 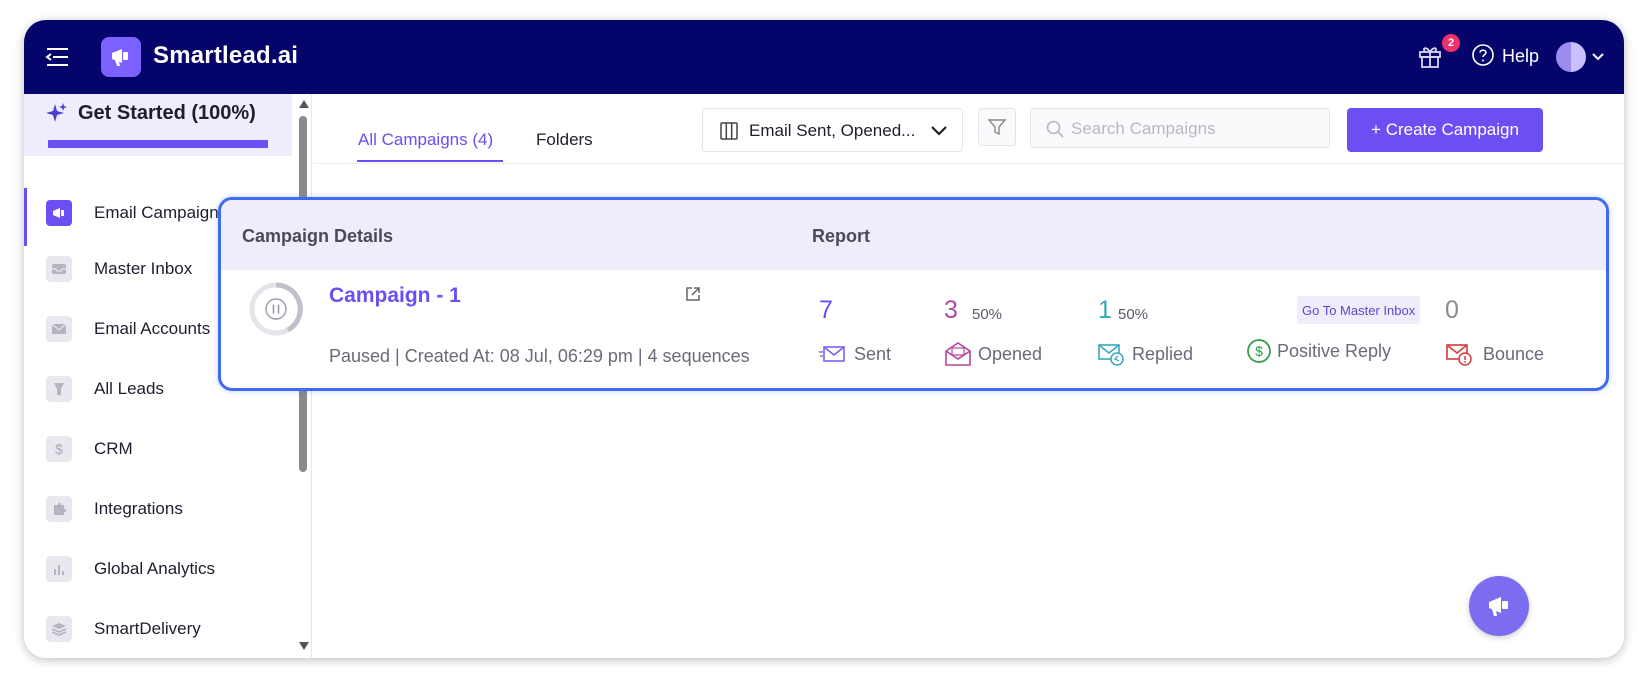 I want to click on go-to-master-inbox-link: Go To Master Inbox, so click(x=1359, y=310).